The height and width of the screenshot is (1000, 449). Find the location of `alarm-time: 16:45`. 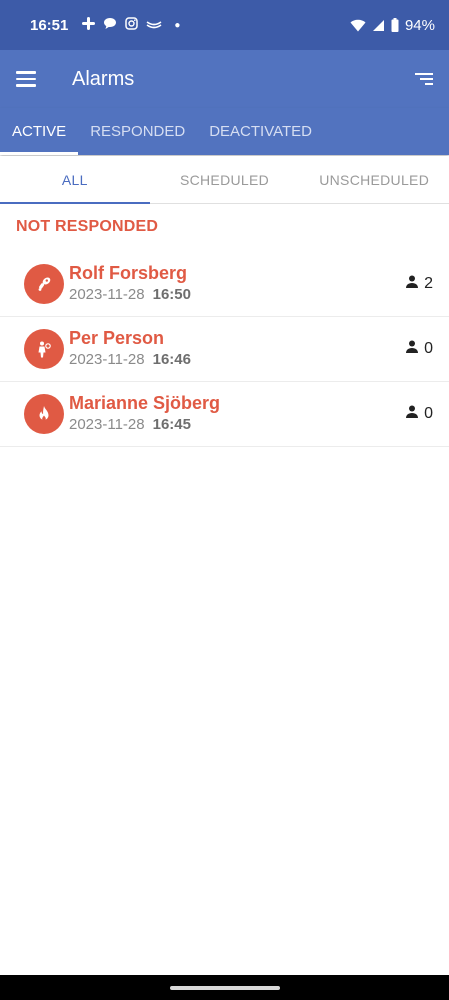

alarm-time: 16:45 is located at coordinates (171, 424).